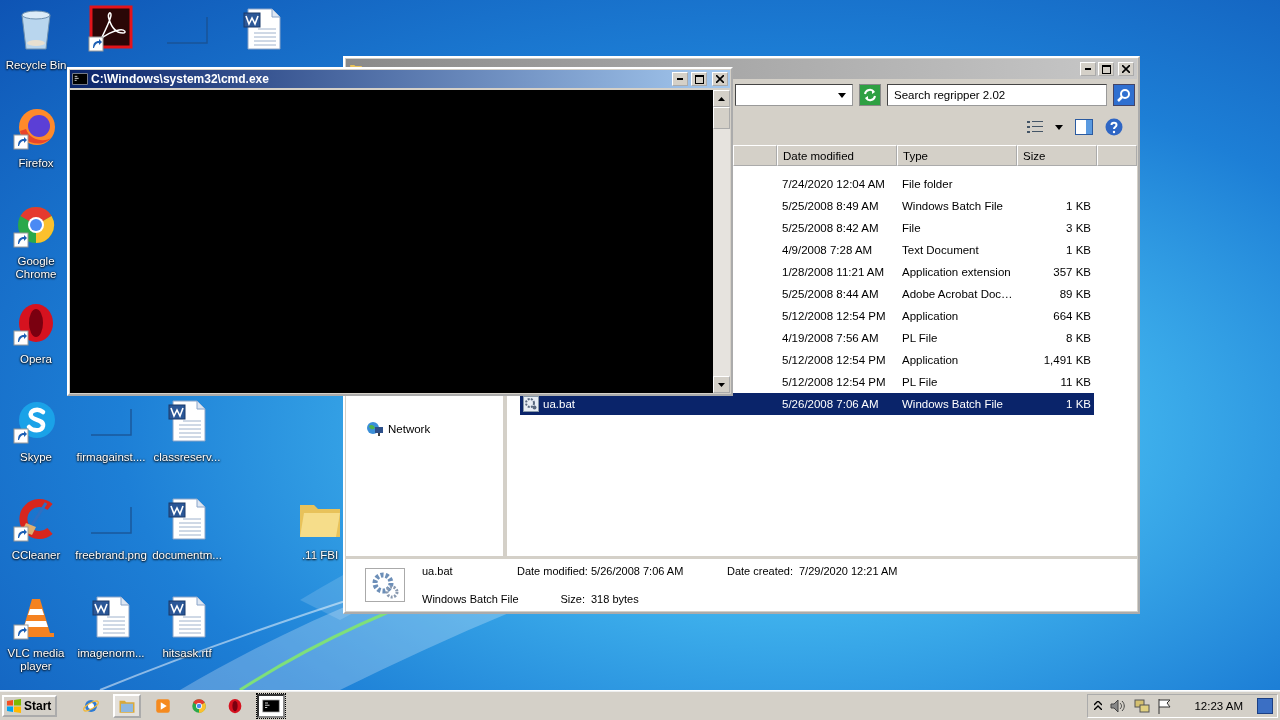 The height and width of the screenshot is (720, 1280). I want to click on field-label: Date modified:, so click(553, 571).